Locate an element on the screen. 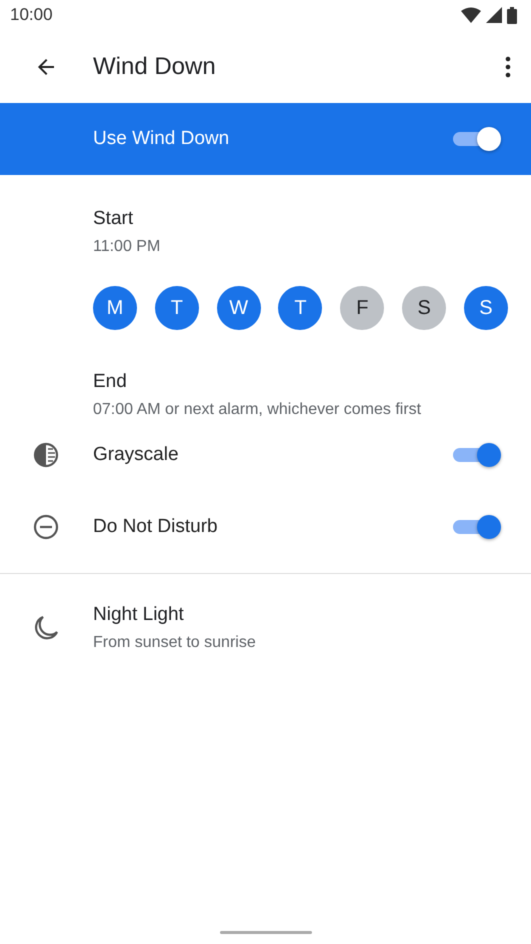 This screenshot has height=944, width=531. setting-title: End is located at coordinates (110, 382).